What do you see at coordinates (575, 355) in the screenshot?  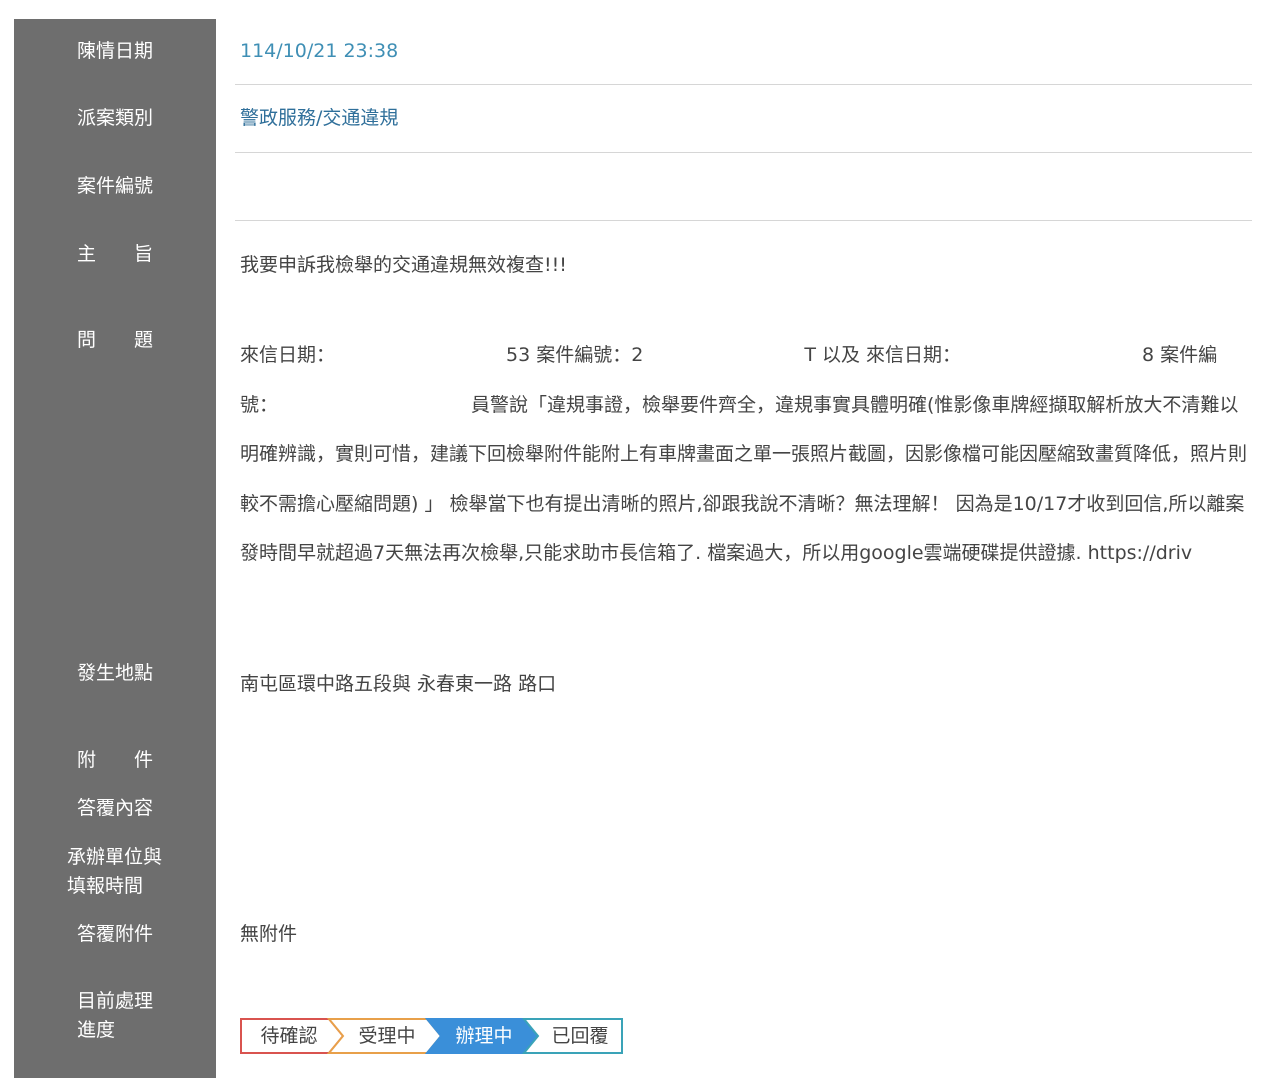 I see `problem-part-2: 53 案件編號：2` at bounding box center [575, 355].